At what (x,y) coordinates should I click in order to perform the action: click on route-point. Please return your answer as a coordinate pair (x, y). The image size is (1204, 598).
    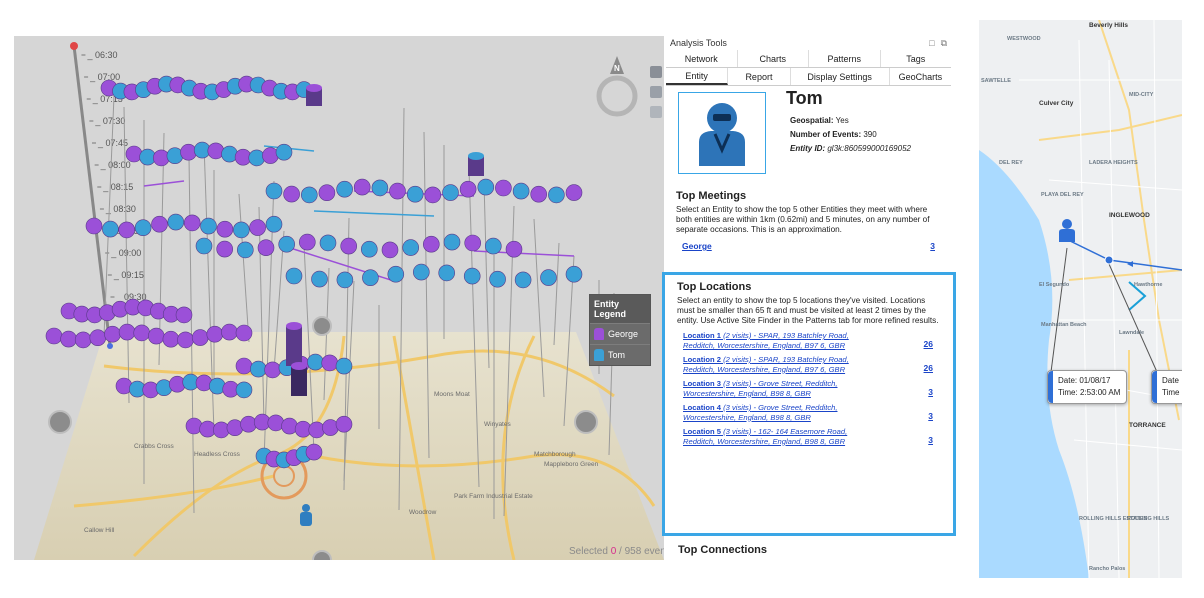
    Looking at the image, I should click on (1109, 260).